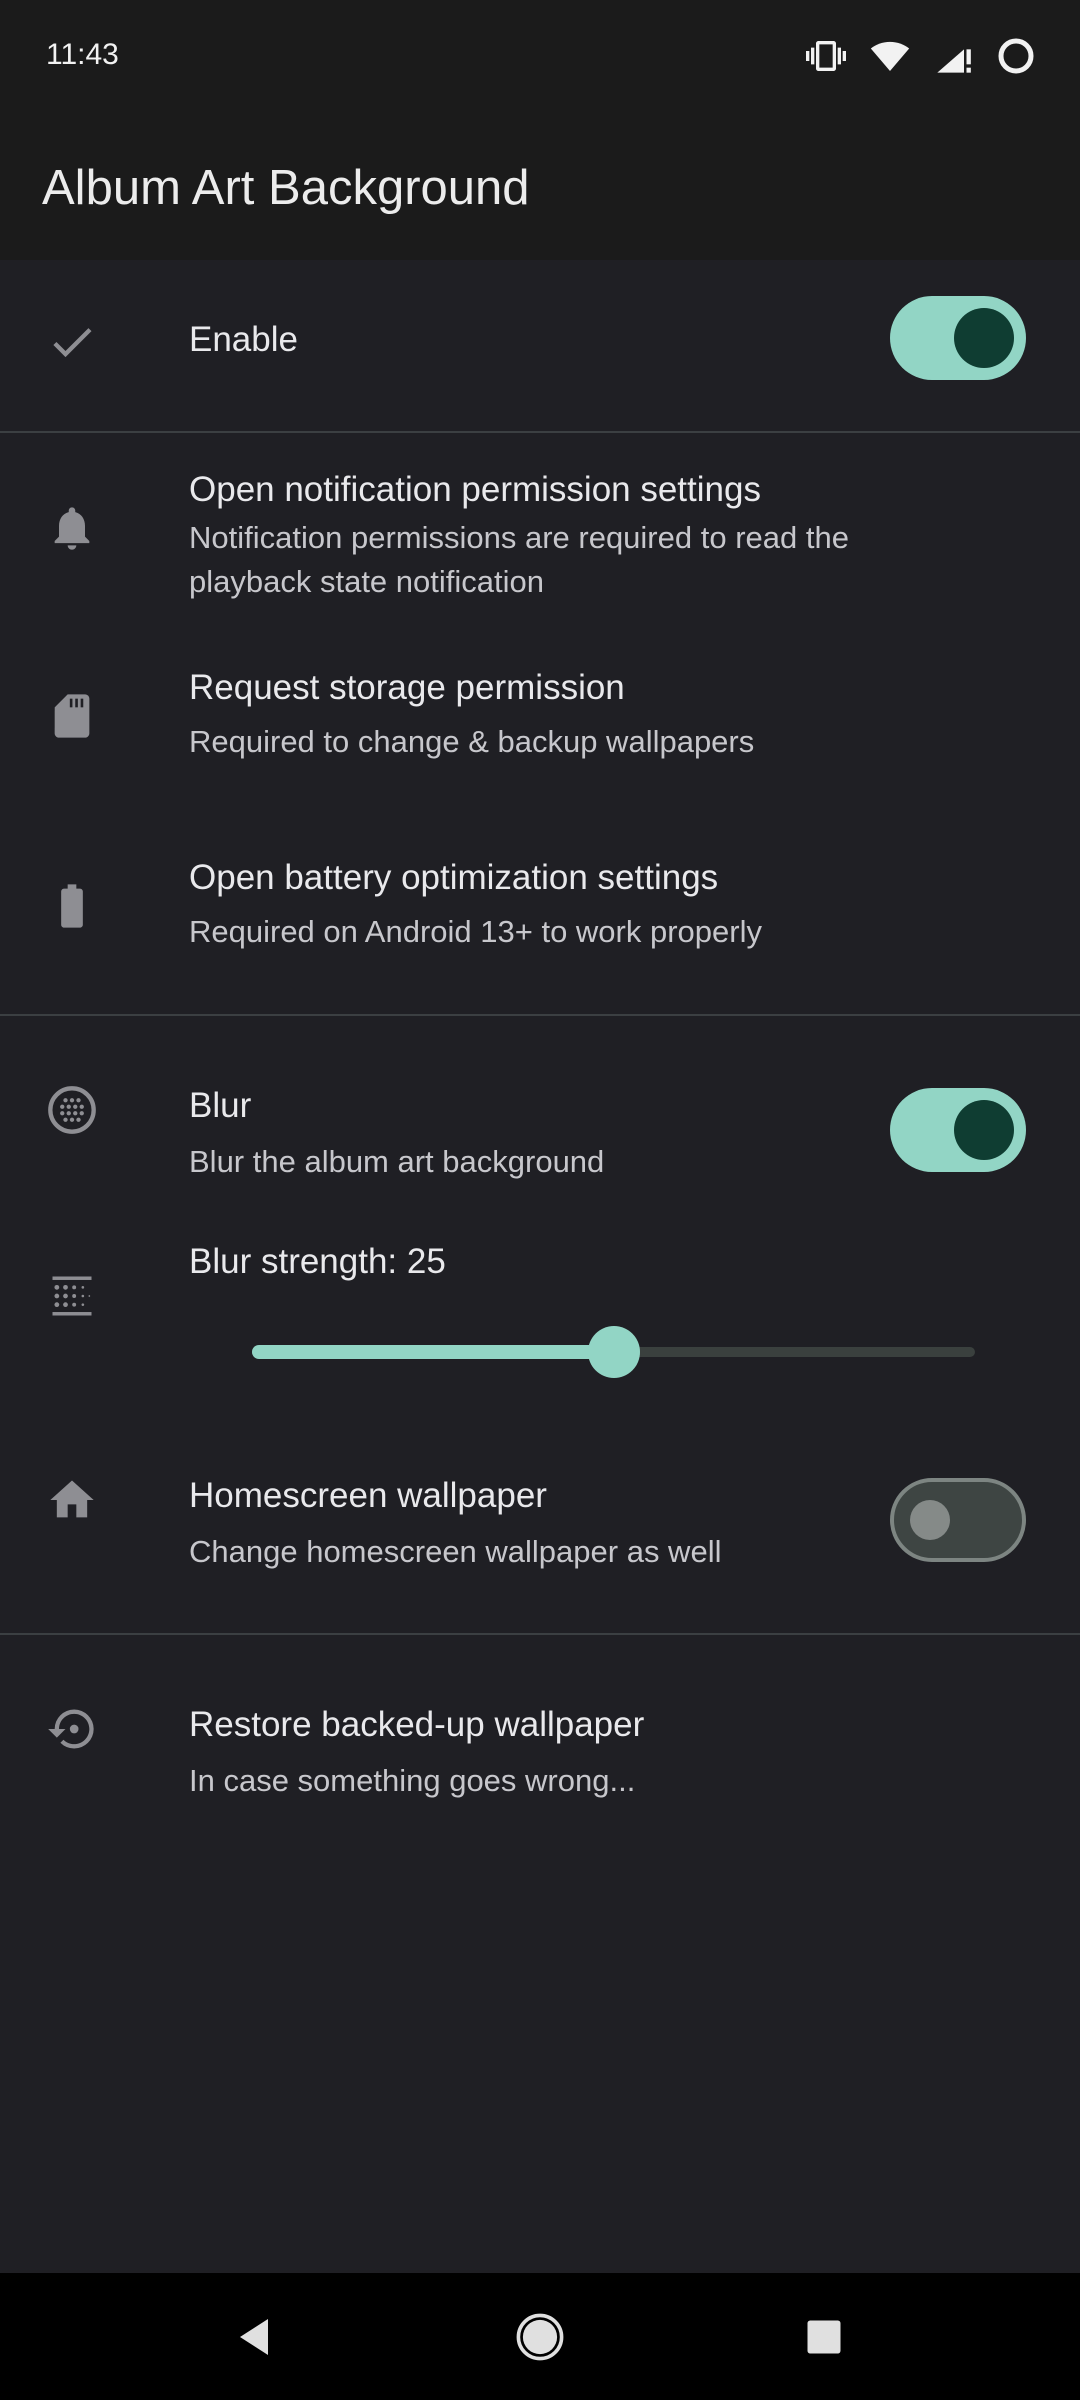 Image resolution: width=1080 pixels, height=2400 pixels. Describe the element at coordinates (824, 2337) in the screenshot. I see `recents-icon` at that location.